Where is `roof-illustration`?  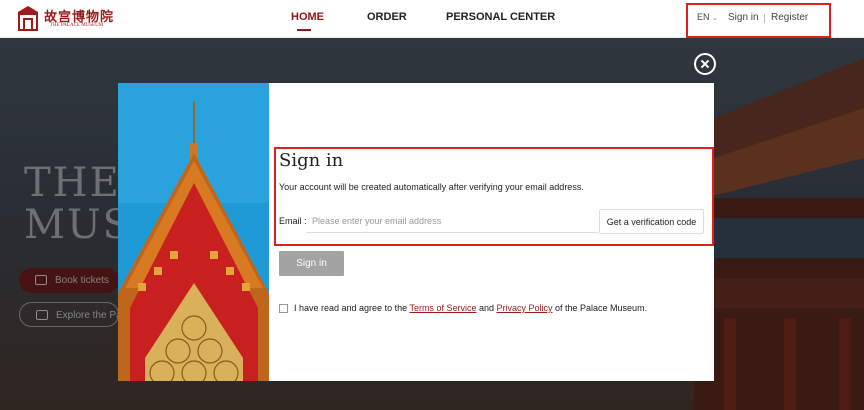
roof-illustration is located at coordinates (193, 232).